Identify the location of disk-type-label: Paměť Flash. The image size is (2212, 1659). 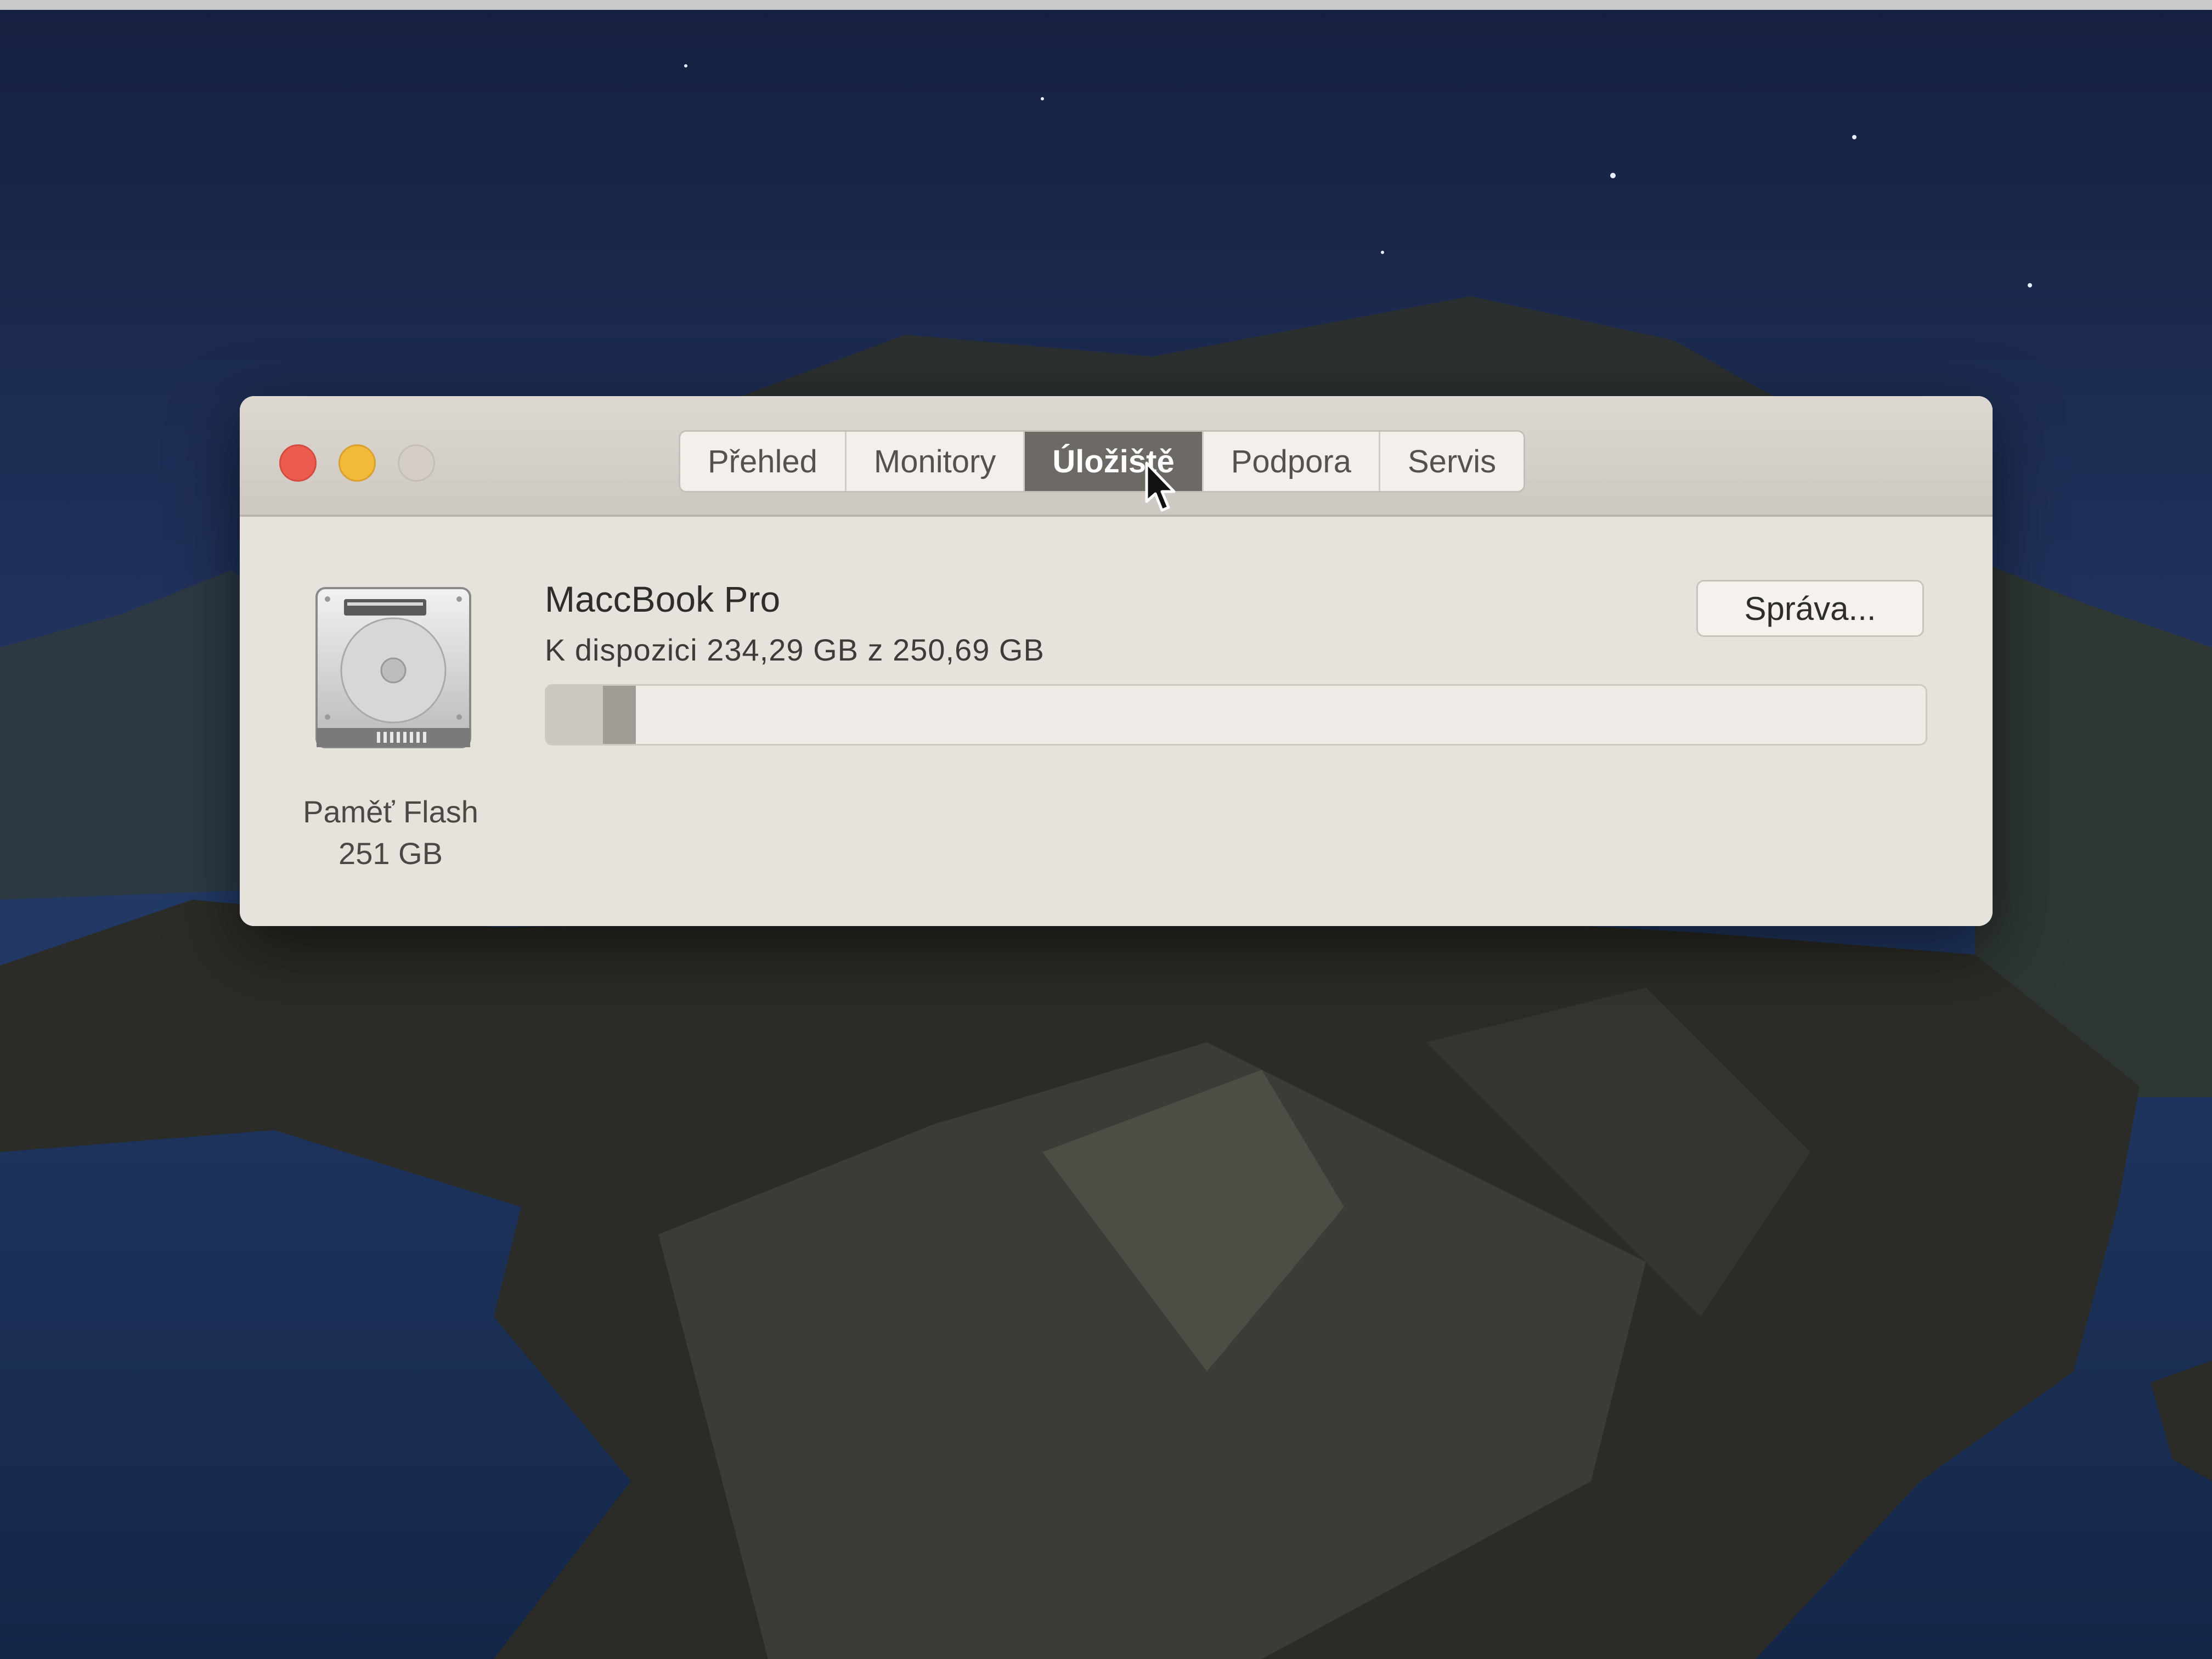
(391, 811).